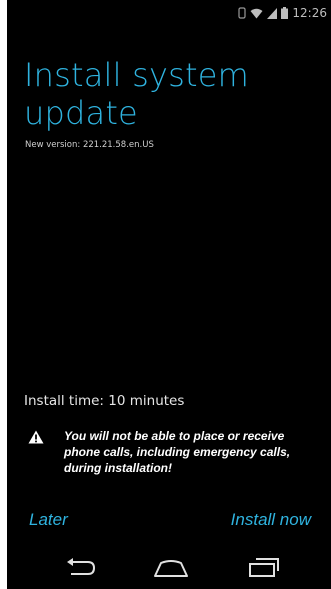 The height and width of the screenshot is (589, 331). Describe the element at coordinates (272, 13) in the screenshot. I see `signal-icon` at that location.